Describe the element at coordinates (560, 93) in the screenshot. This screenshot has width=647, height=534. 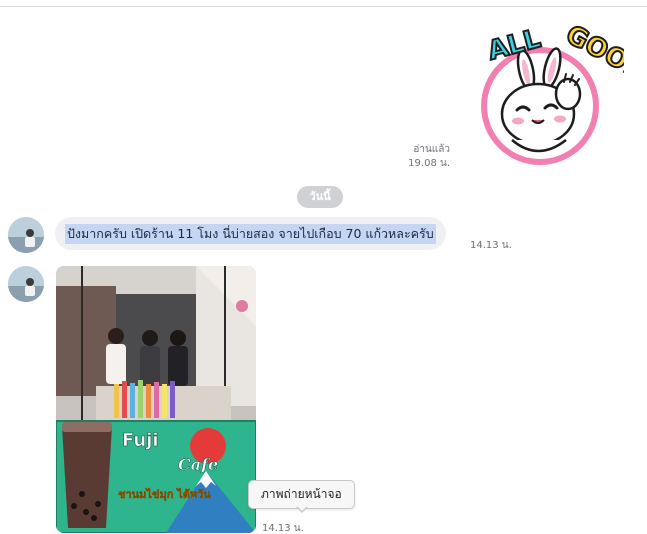
I see `bunny-sticker-icon: ALL GOOD!` at that location.